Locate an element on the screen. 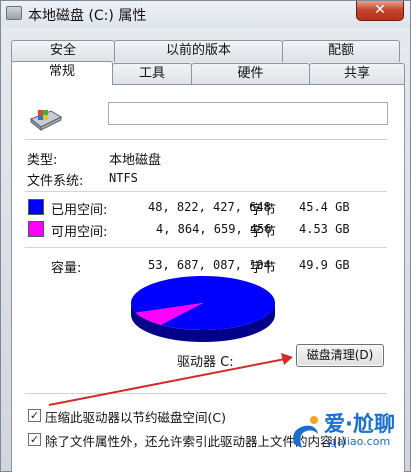 This screenshot has height=472, width=411. compress-label: 压缩此驱动器以节约磁盘空间(C) is located at coordinates (135, 416).